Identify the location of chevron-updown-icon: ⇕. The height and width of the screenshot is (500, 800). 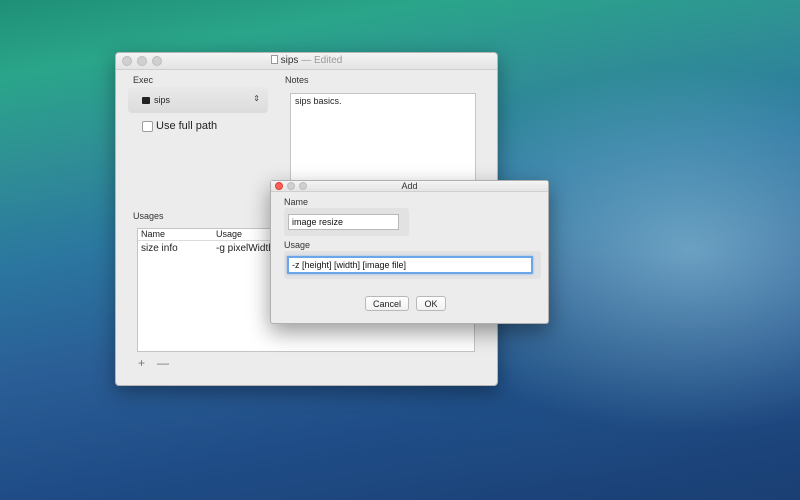
(256, 98).